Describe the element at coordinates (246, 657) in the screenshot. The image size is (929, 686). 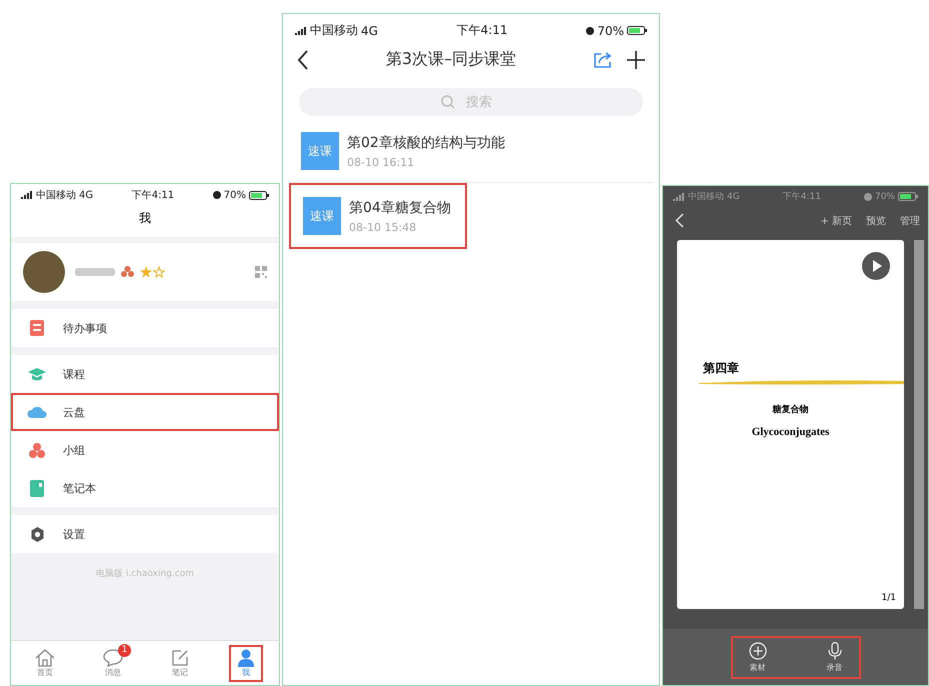
I see `person-icon` at that location.